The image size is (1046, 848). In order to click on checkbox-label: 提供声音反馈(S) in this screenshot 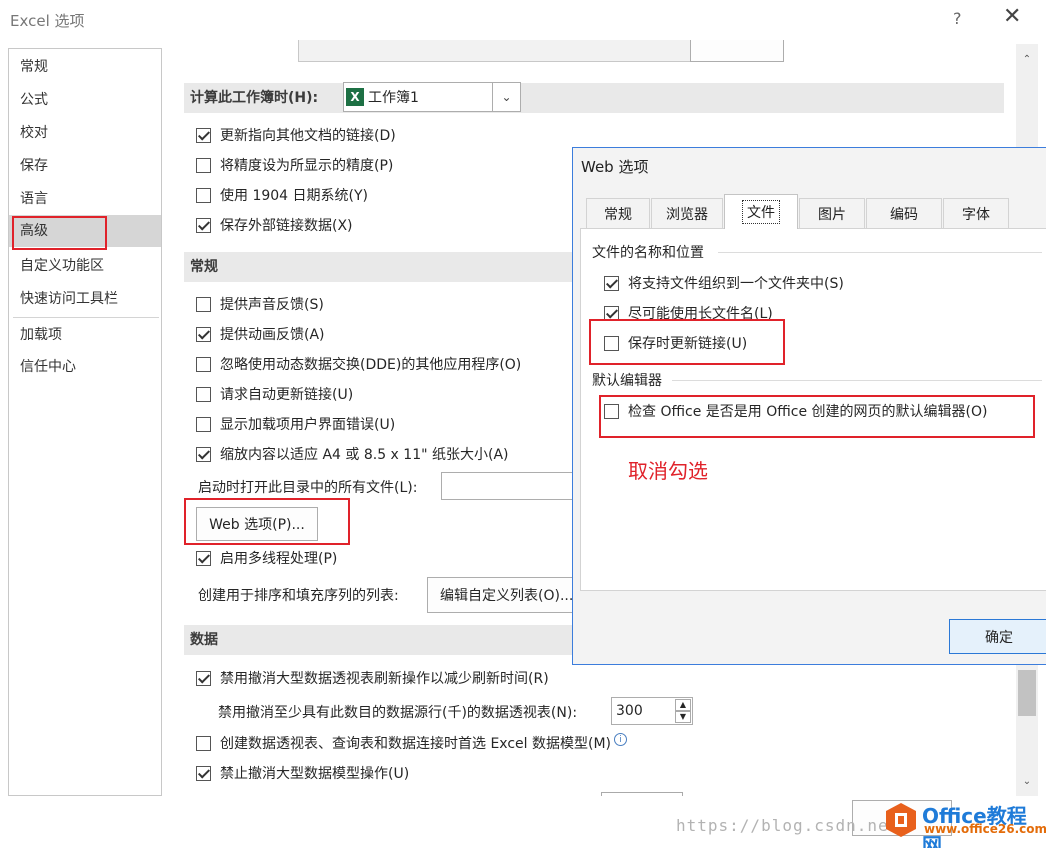, I will do `click(272, 305)`.